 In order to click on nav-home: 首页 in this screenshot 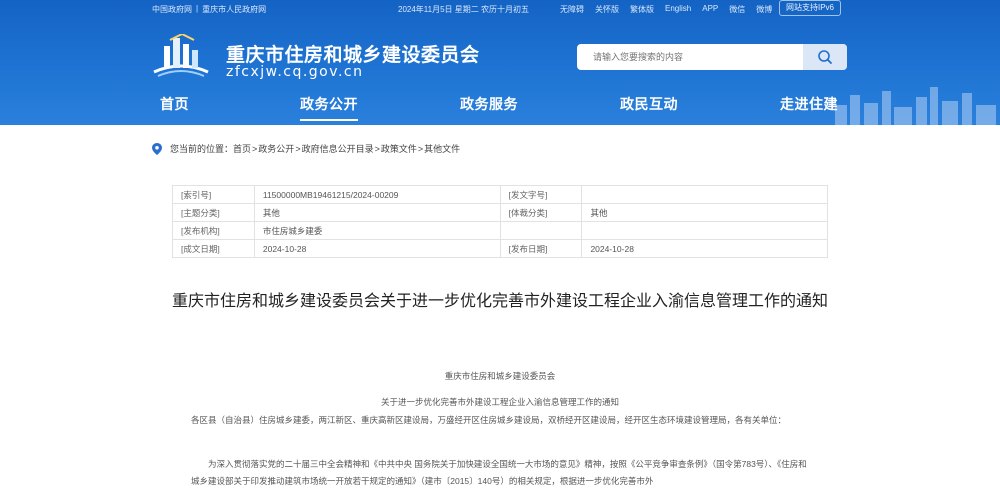, I will do `click(174, 104)`.